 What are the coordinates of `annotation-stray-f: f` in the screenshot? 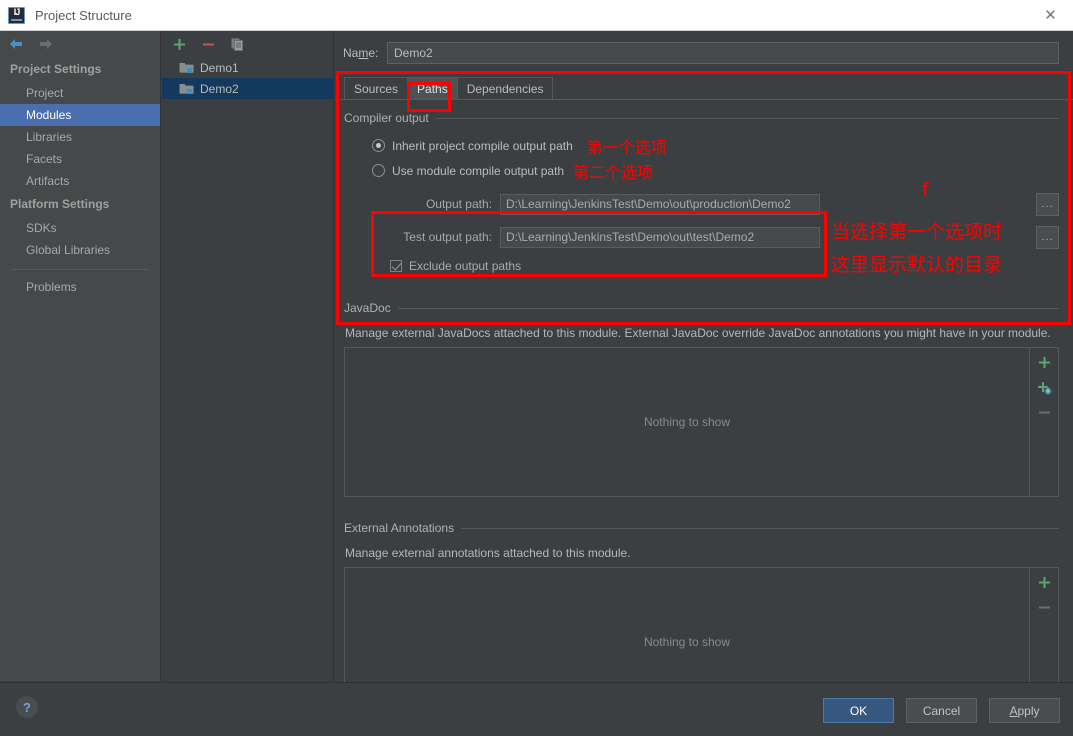 It's located at (925, 190).